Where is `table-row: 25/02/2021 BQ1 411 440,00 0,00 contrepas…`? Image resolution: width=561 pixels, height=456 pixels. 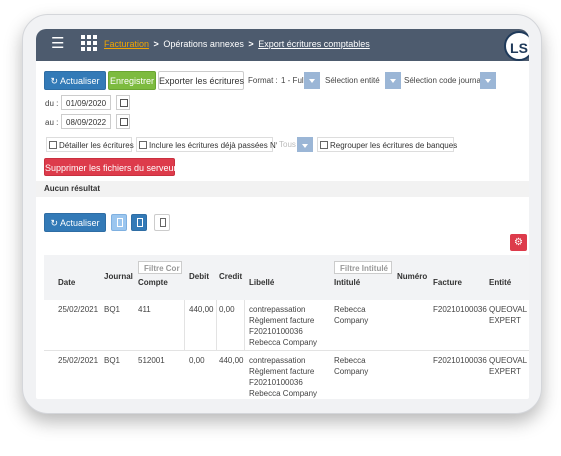
table-row: 25/02/2021 BQ1 411 440,00 0,00 contrepas… is located at coordinates (286, 325).